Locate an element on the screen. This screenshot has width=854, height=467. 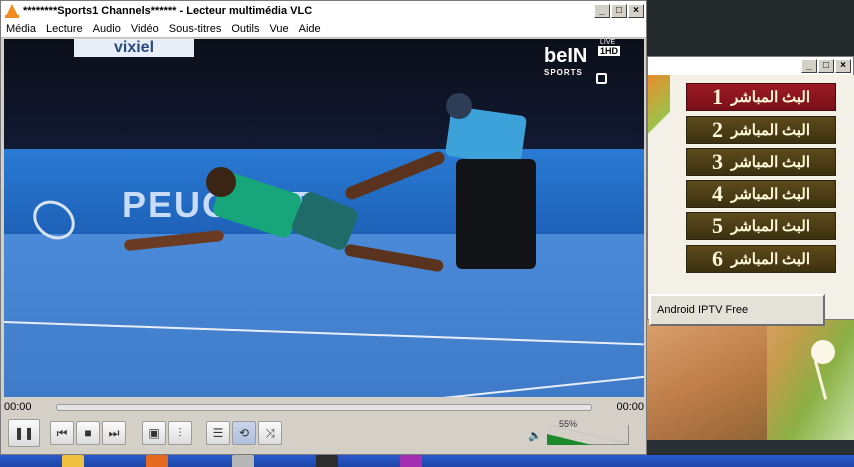
channel-button-4: 4 البث المباشر is located at coordinates (761, 194).